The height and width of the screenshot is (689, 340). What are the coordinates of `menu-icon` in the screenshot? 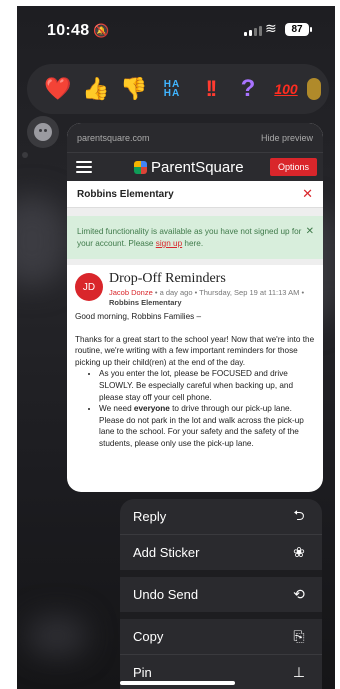 It's located at (84, 167).